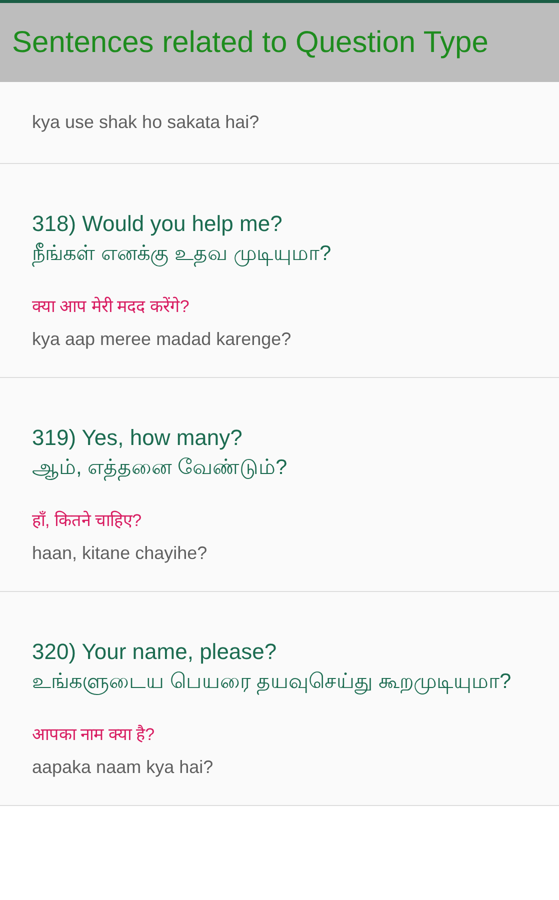 This screenshot has height=900, width=559. Describe the element at coordinates (146, 122) in the screenshot. I see `transliteration: kya use shak ho sakata hai?` at that location.